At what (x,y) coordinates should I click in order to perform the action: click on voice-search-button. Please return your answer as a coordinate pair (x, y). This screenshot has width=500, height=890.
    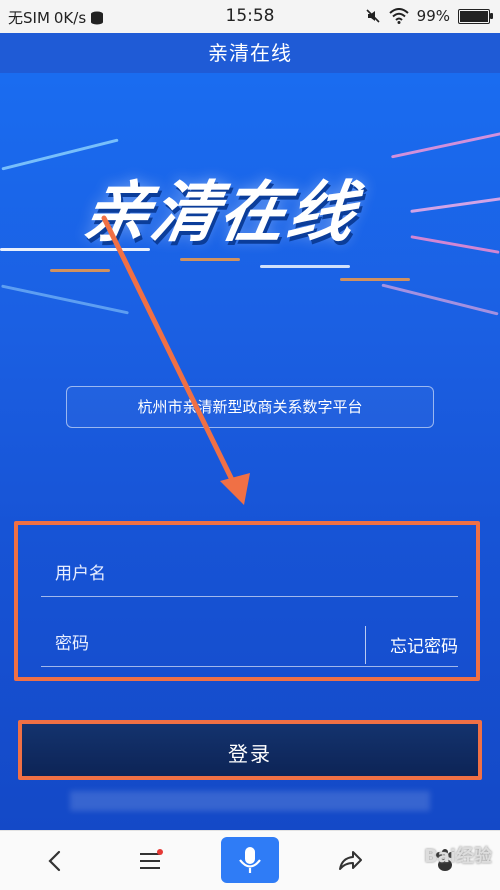
    Looking at the image, I should click on (250, 860).